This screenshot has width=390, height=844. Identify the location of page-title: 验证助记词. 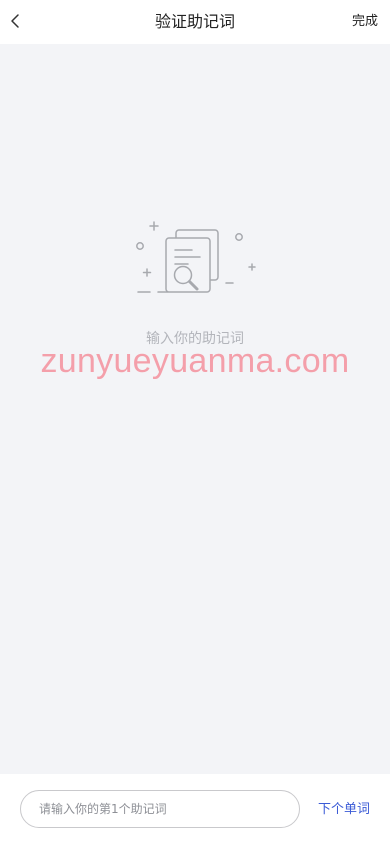
(194, 21).